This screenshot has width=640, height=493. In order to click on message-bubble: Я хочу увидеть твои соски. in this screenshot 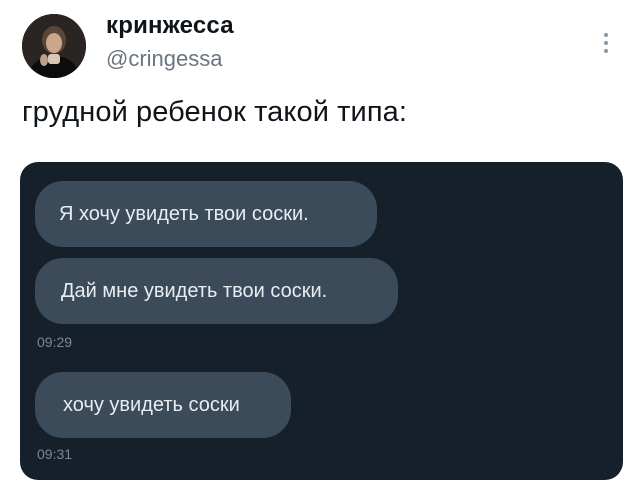, I will do `click(206, 214)`.